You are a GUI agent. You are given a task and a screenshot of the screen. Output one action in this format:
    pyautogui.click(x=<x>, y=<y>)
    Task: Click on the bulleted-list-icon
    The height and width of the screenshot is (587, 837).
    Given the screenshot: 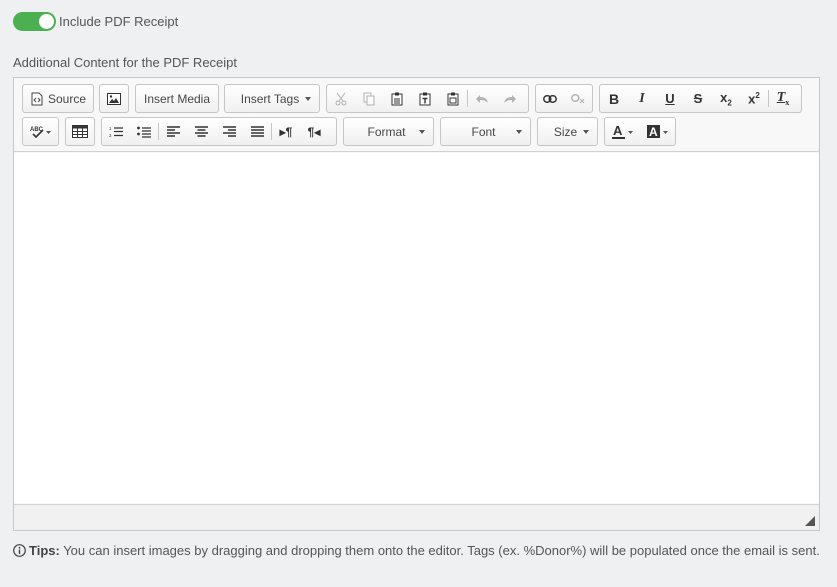 What is the action you would take?
    pyautogui.click(x=144, y=131)
    